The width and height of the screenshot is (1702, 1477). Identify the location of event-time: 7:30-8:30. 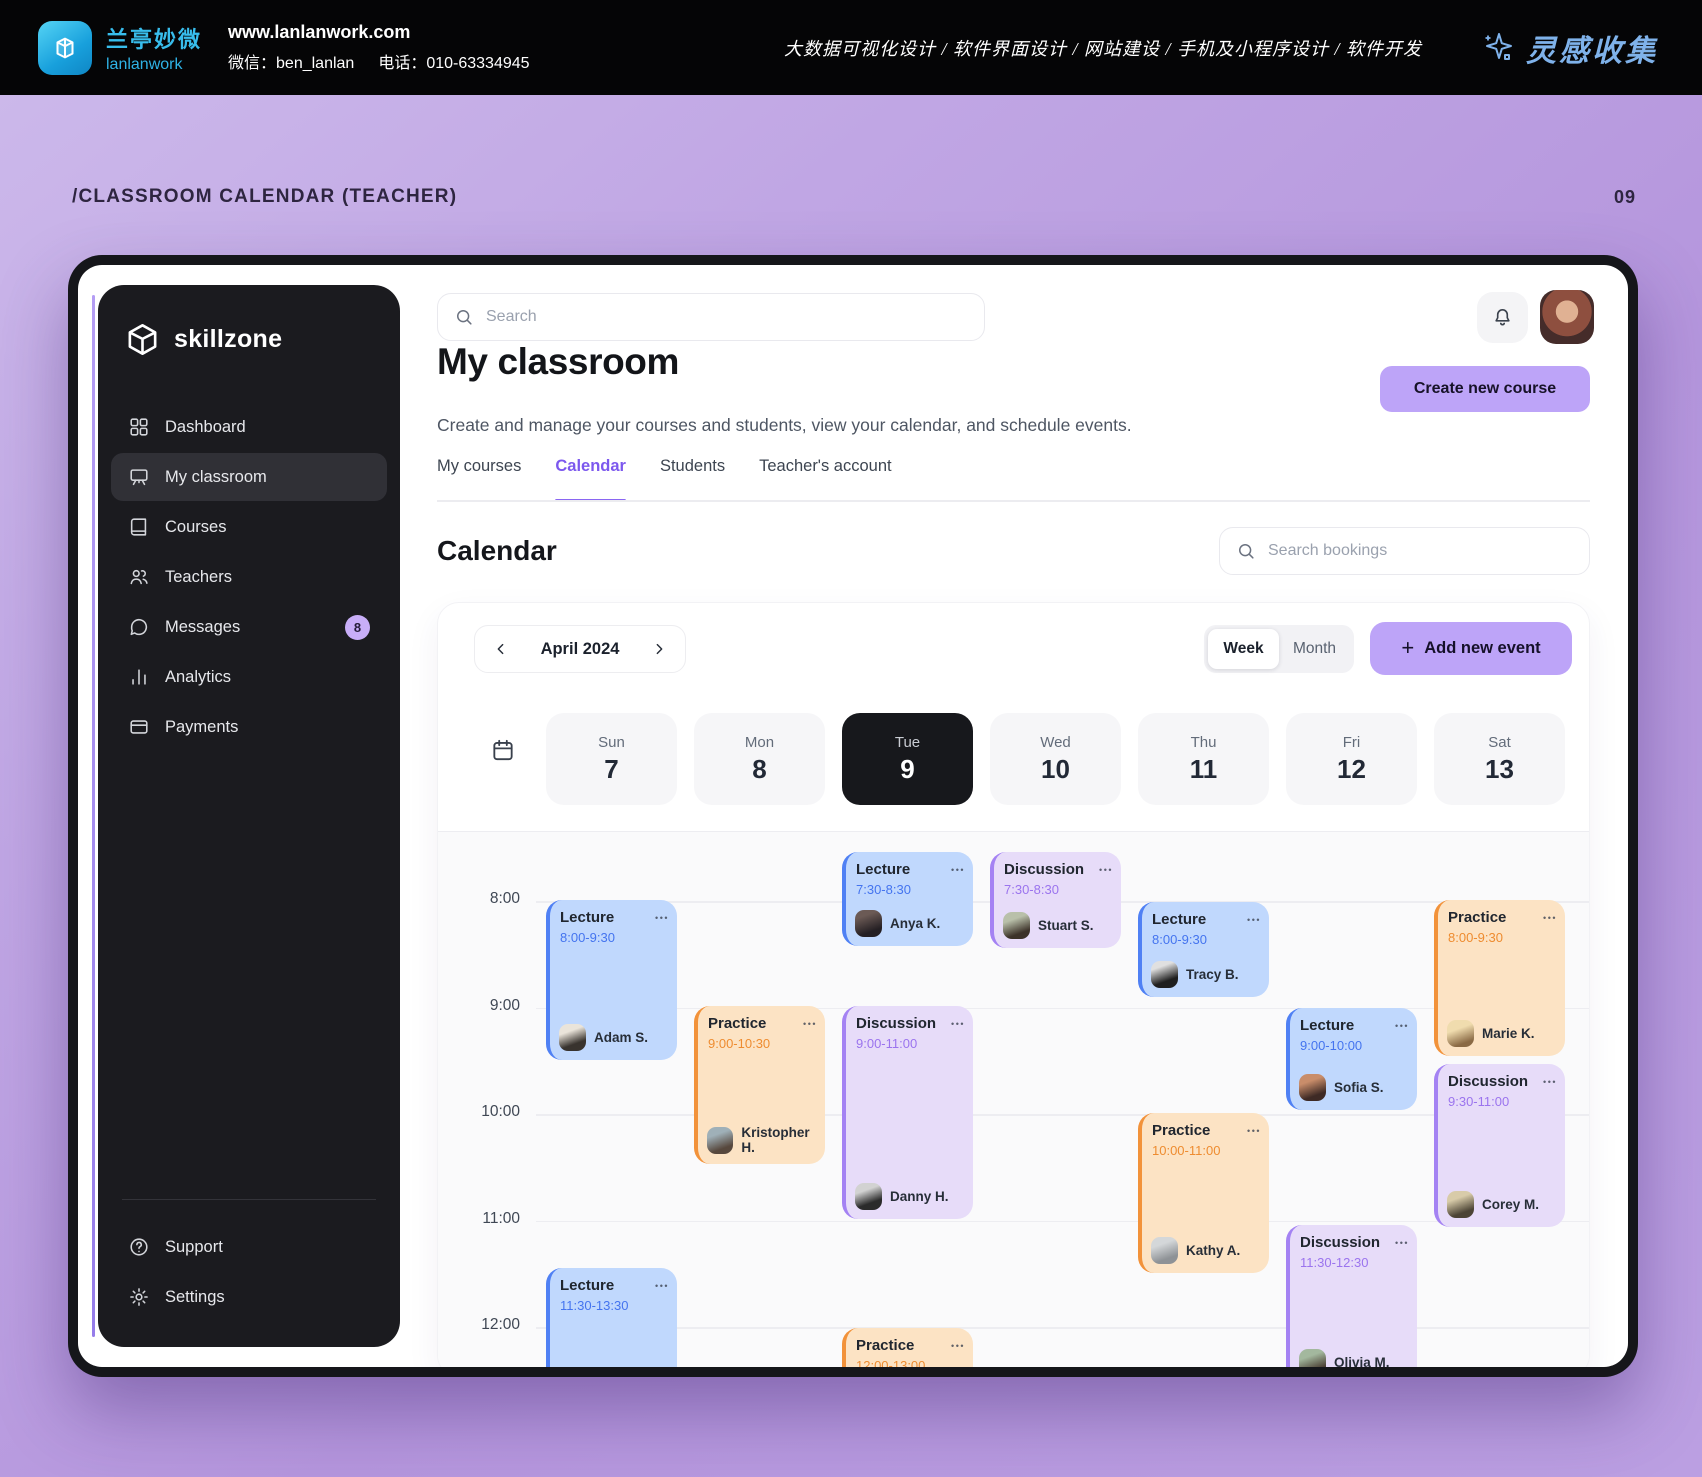
(1031, 889).